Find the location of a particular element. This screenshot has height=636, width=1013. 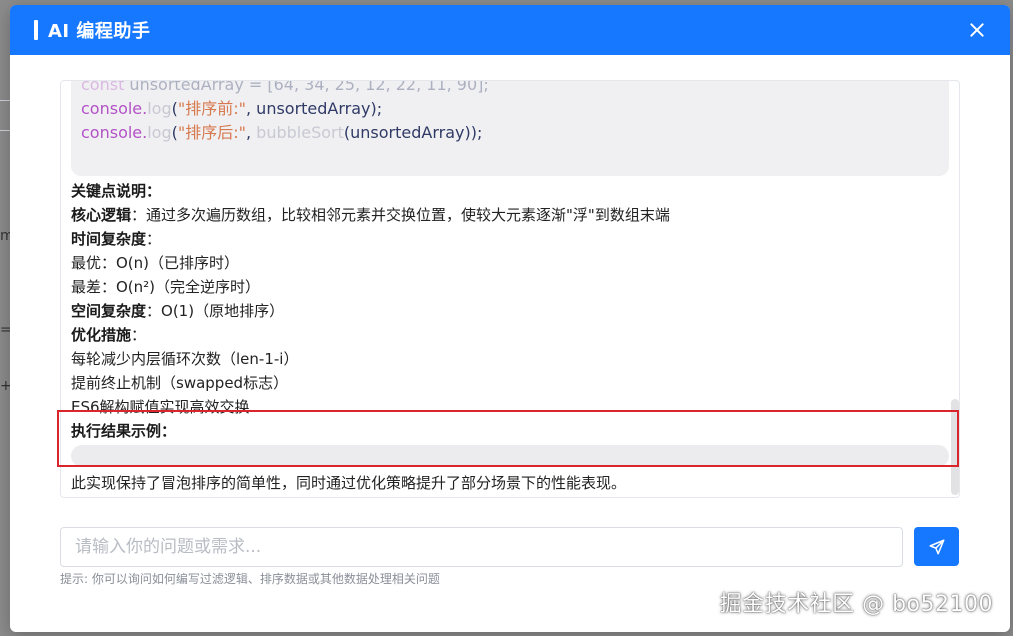

optimization-line: 优化措施： is located at coordinates (506, 335).